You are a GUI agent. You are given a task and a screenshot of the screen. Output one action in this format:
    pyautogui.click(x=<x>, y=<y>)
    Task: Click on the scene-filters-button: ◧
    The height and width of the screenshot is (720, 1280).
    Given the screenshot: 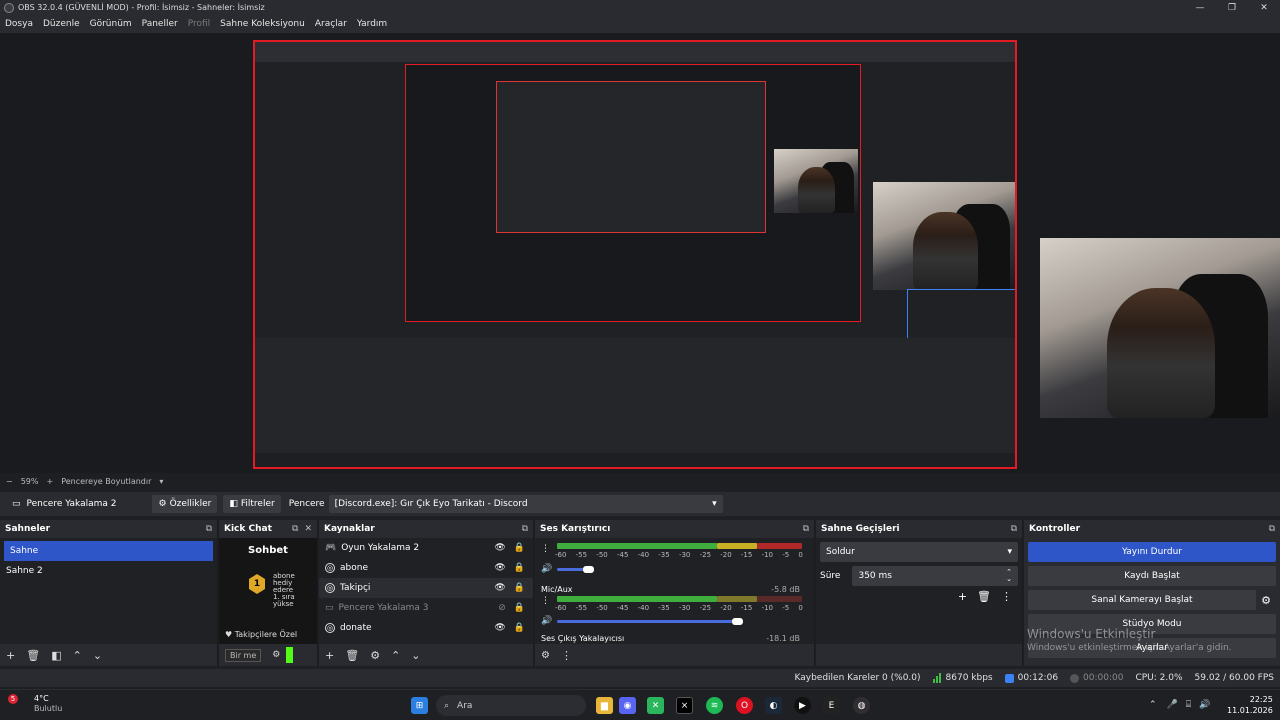 What is the action you would take?
    pyautogui.click(x=56, y=655)
    